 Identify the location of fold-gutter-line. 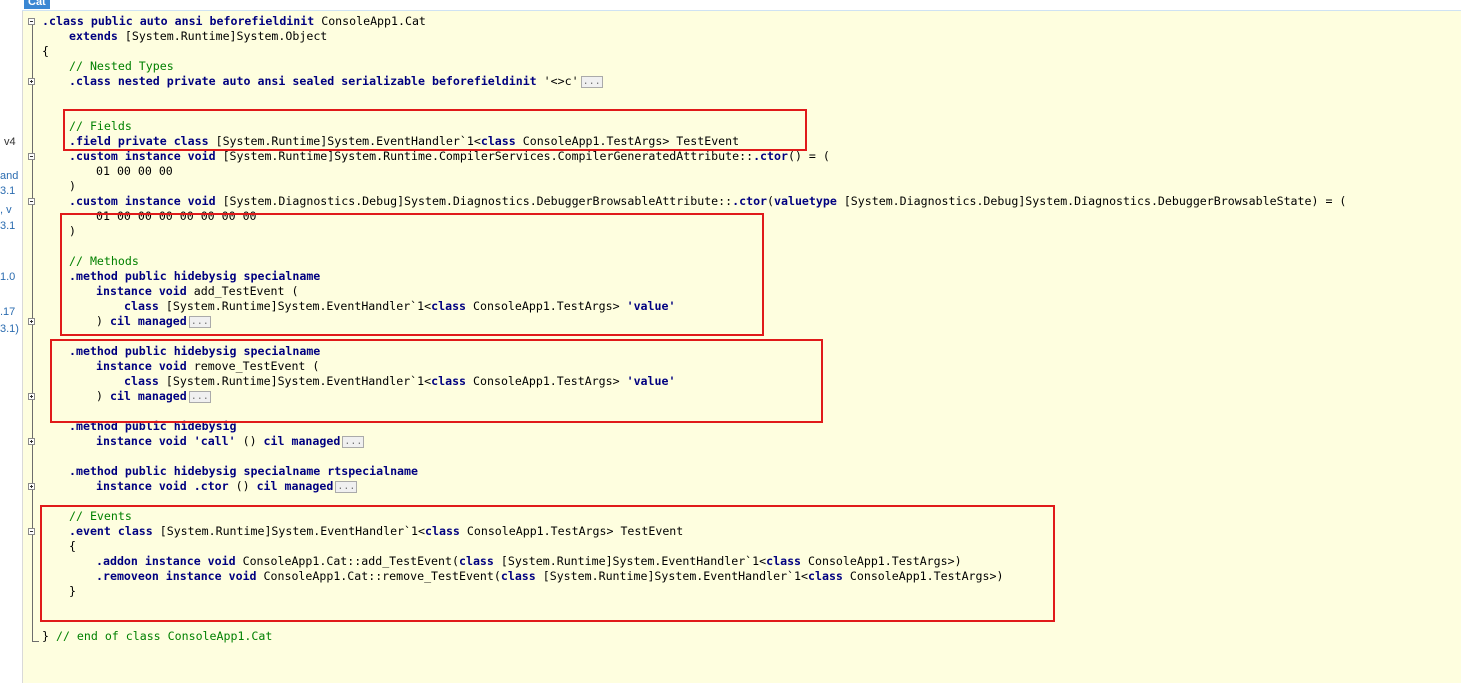
(32, 333).